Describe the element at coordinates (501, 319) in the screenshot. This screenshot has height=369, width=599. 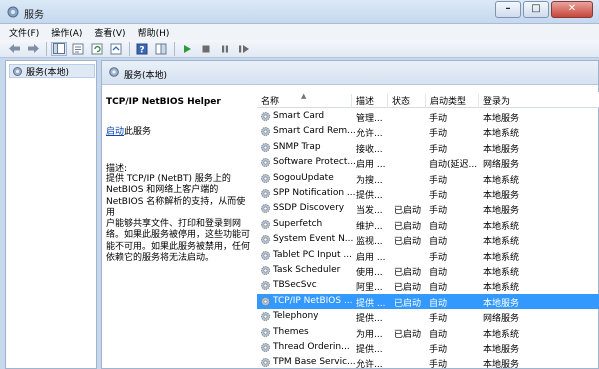
I see `cell-log-on-as: 网络服务` at that location.